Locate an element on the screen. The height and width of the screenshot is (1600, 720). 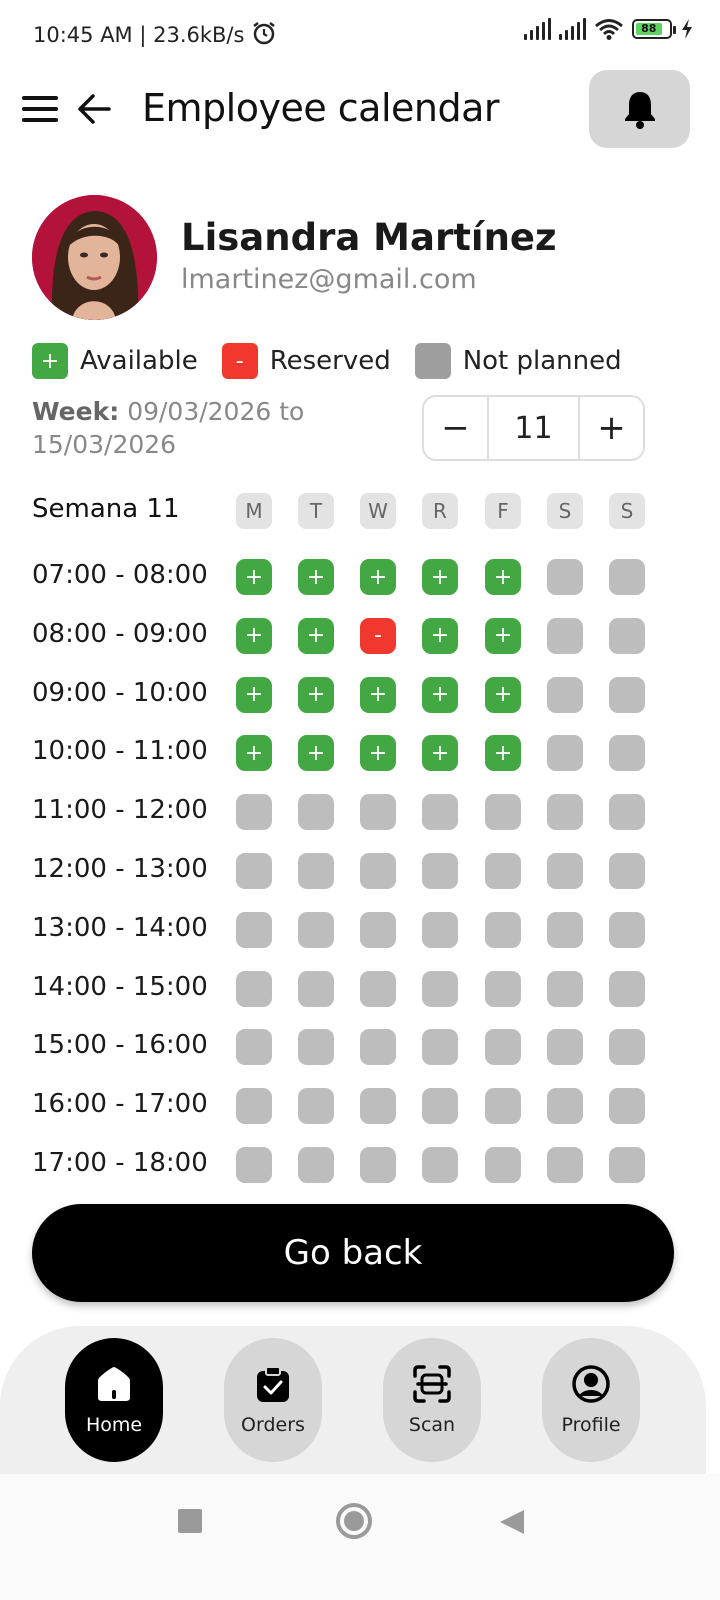
nav-orders: Orders is located at coordinates (273, 1400).